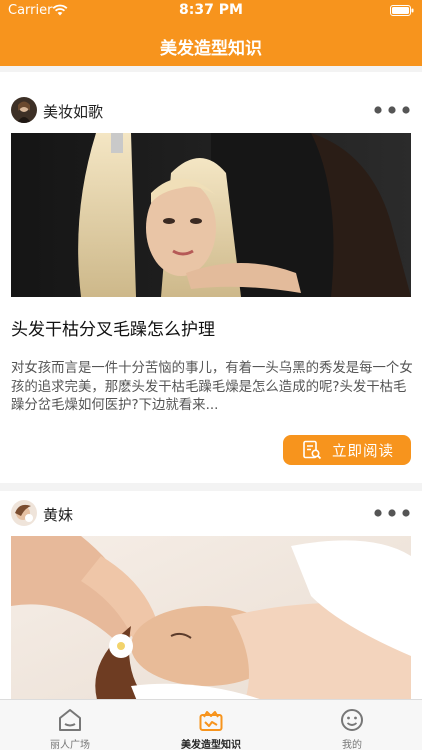  What do you see at coordinates (211, 745) in the screenshot?
I see `tab-label: 美发造型知识` at bounding box center [211, 745].